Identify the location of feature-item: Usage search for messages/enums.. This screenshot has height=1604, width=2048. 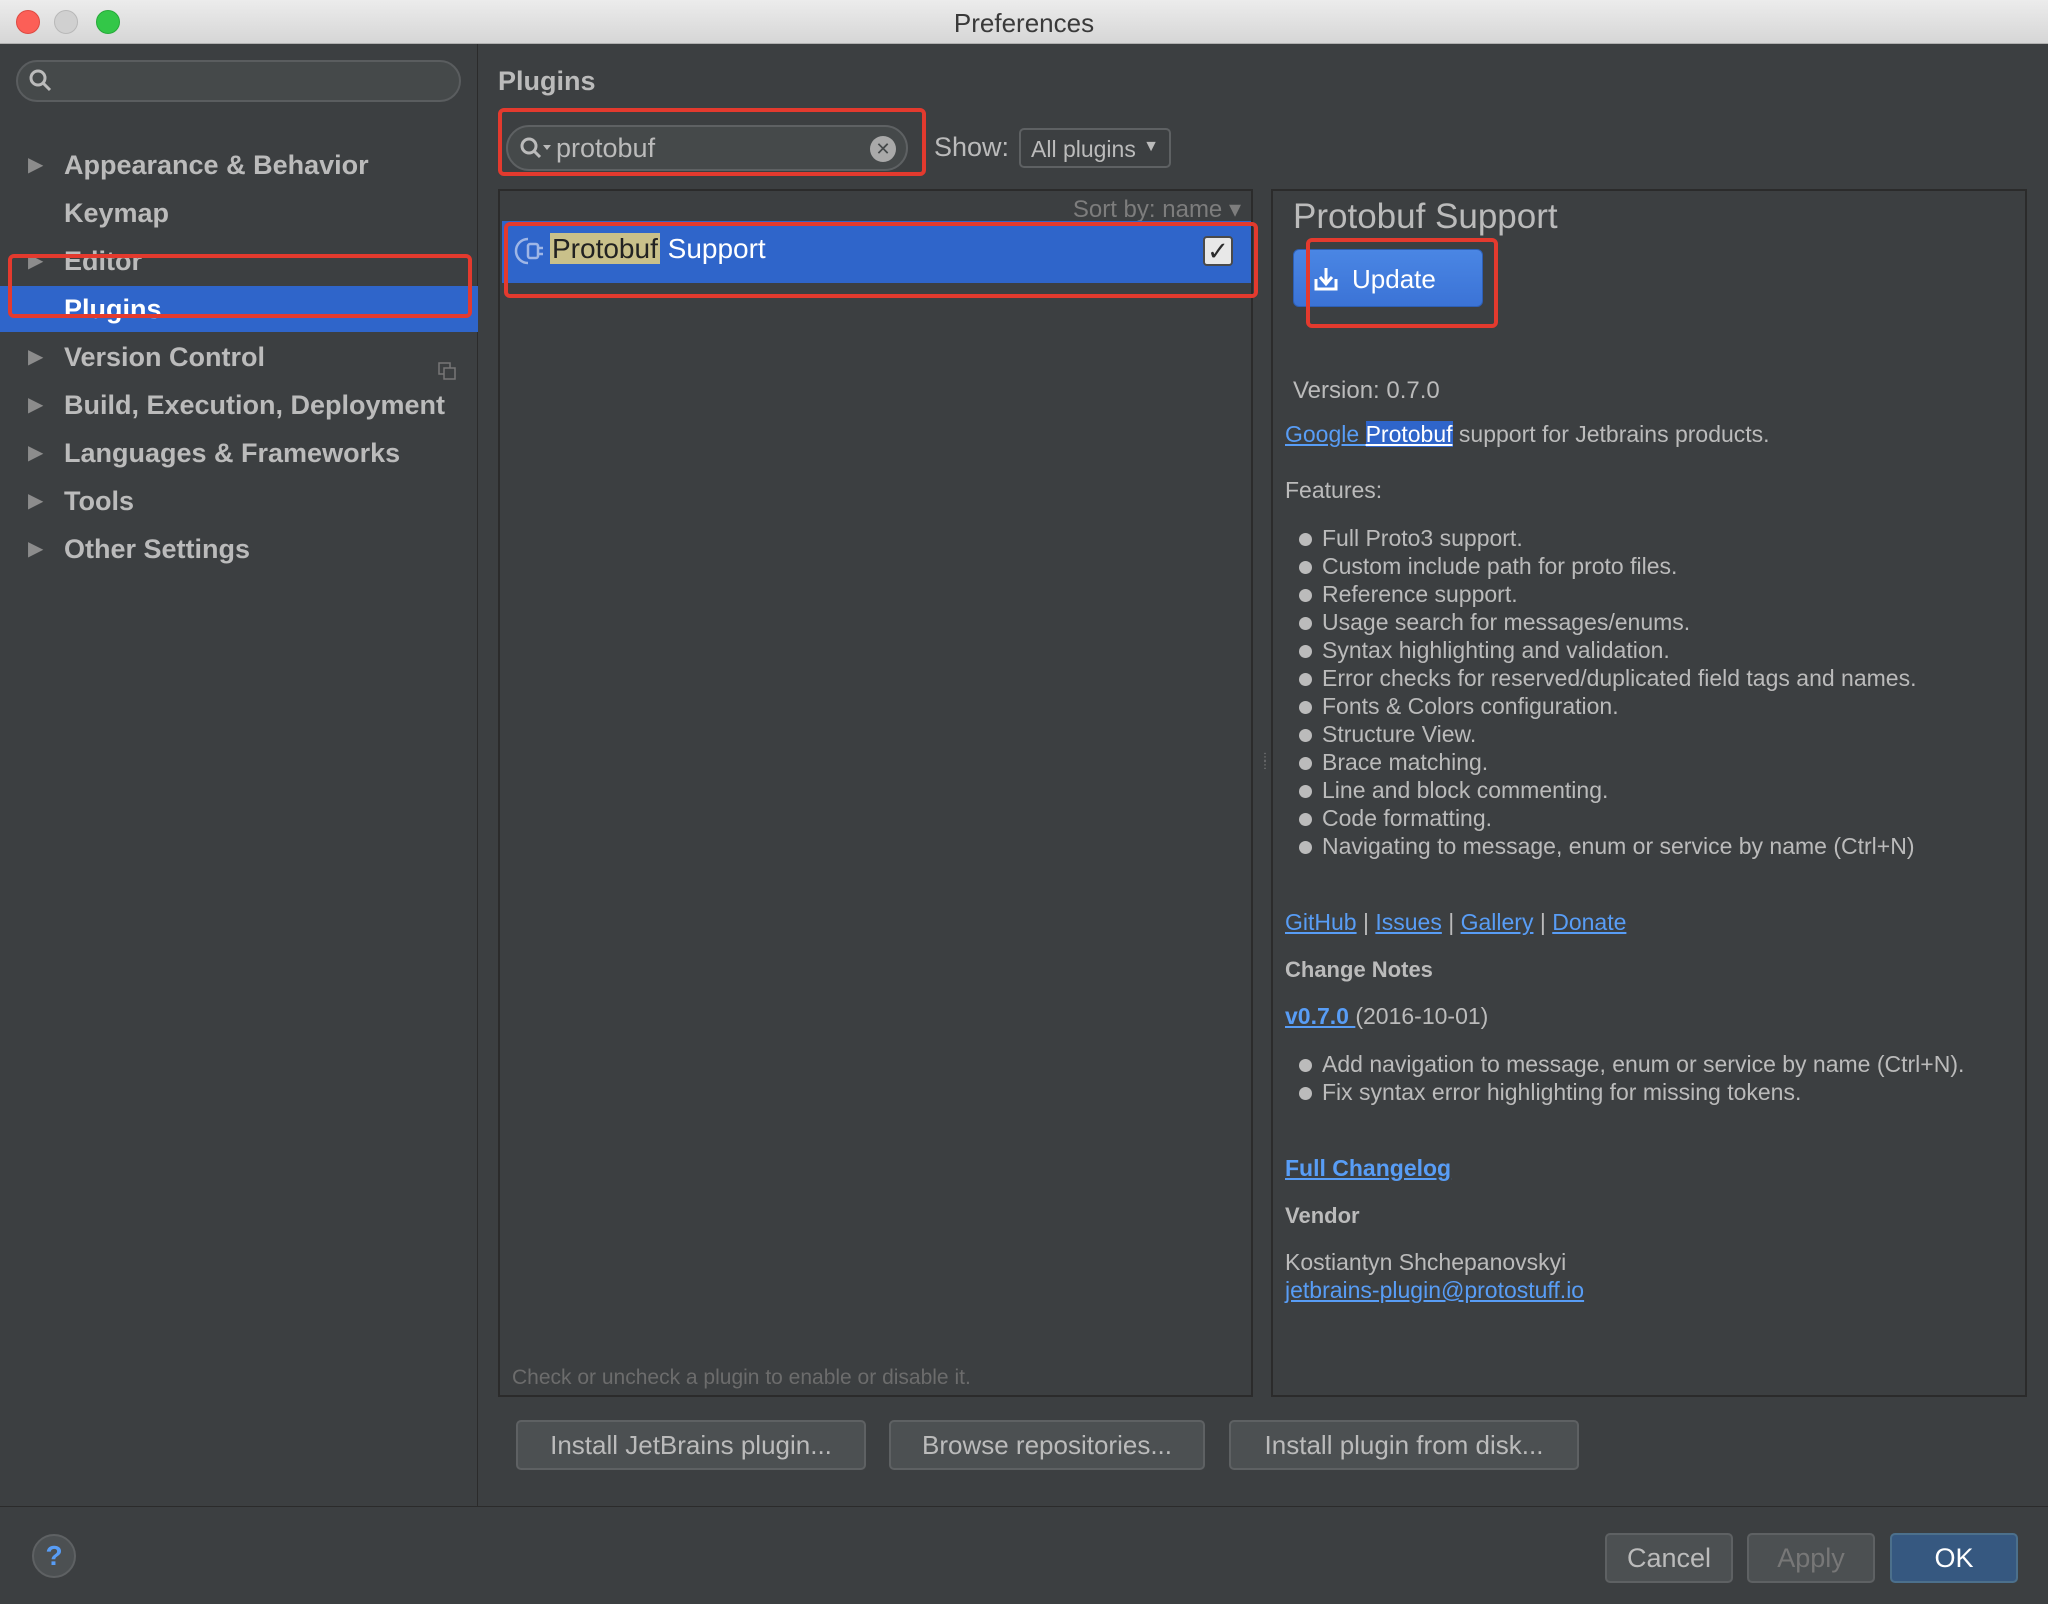
(1487, 622).